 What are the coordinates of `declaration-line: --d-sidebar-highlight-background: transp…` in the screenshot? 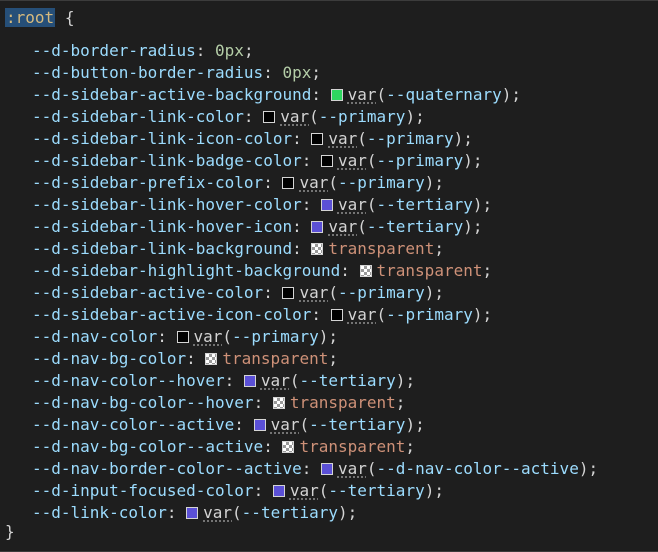 It's located at (262, 271).